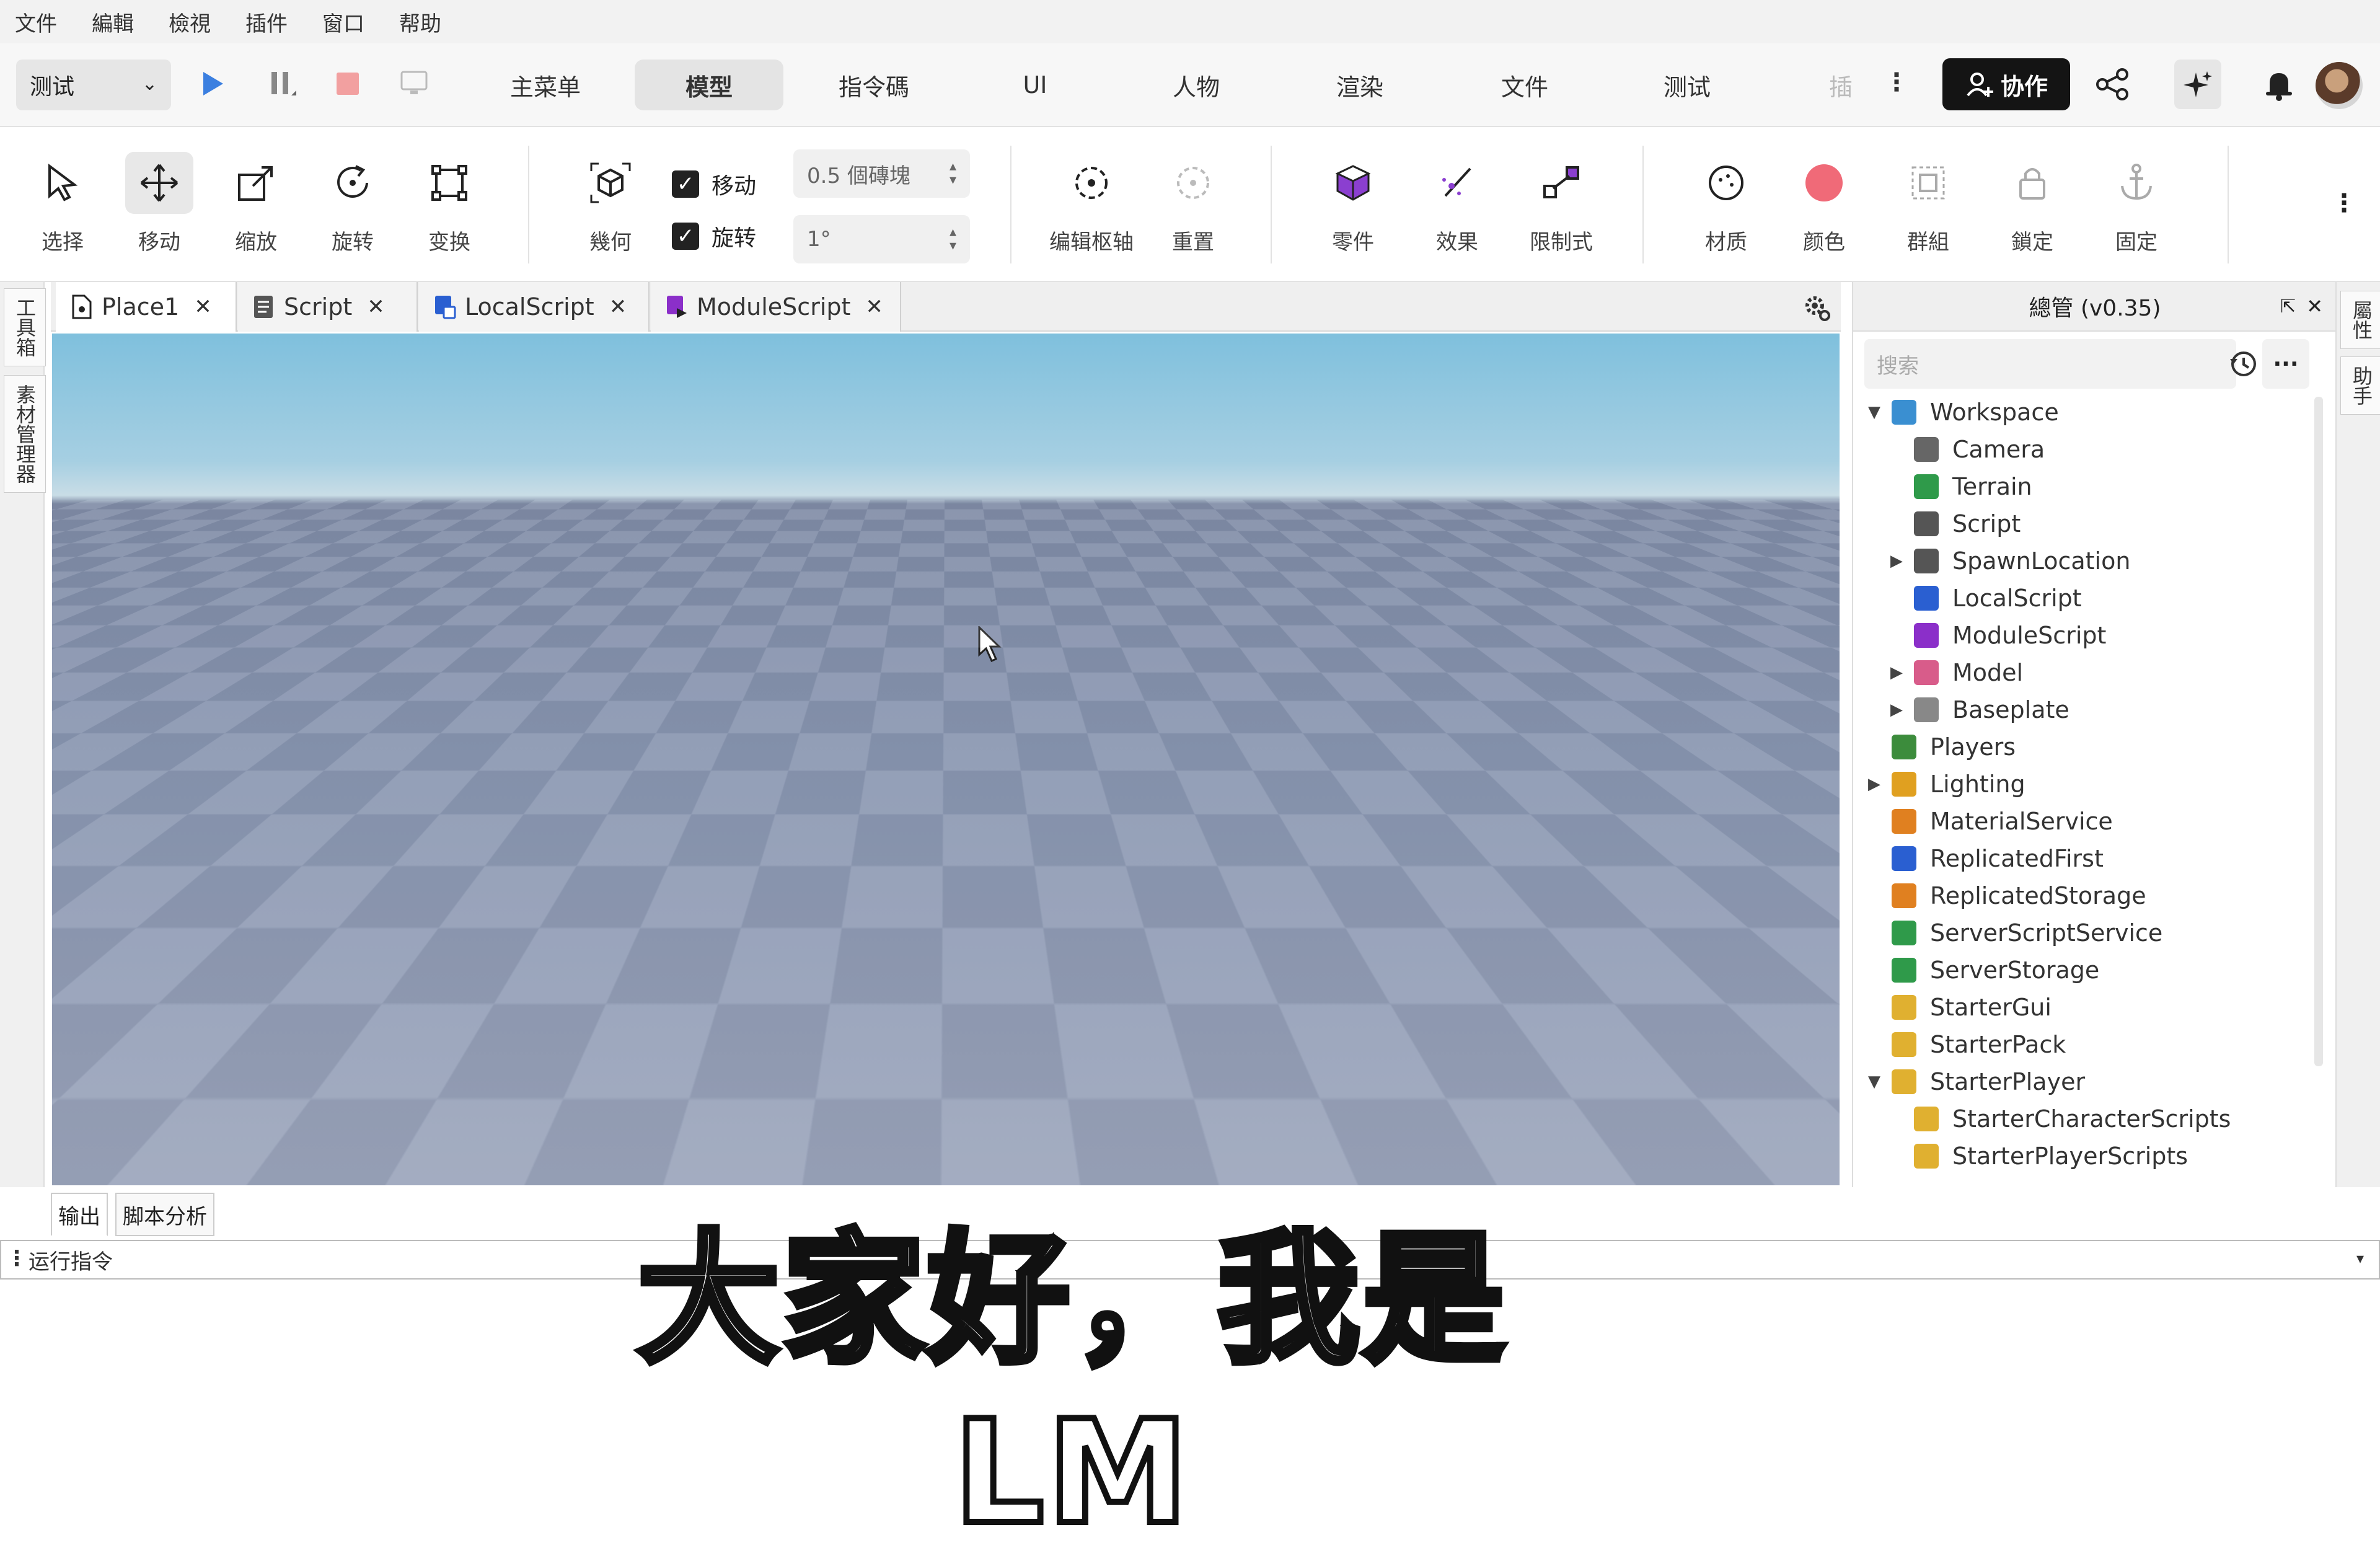  Describe the element at coordinates (534, 307) in the screenshot. I see `tab-localscript: LocalScript ✕` at that location.